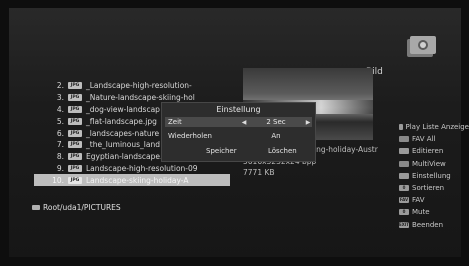  I want to click on item-filename: Landscape-high-resolution-09, so click(142, 168).